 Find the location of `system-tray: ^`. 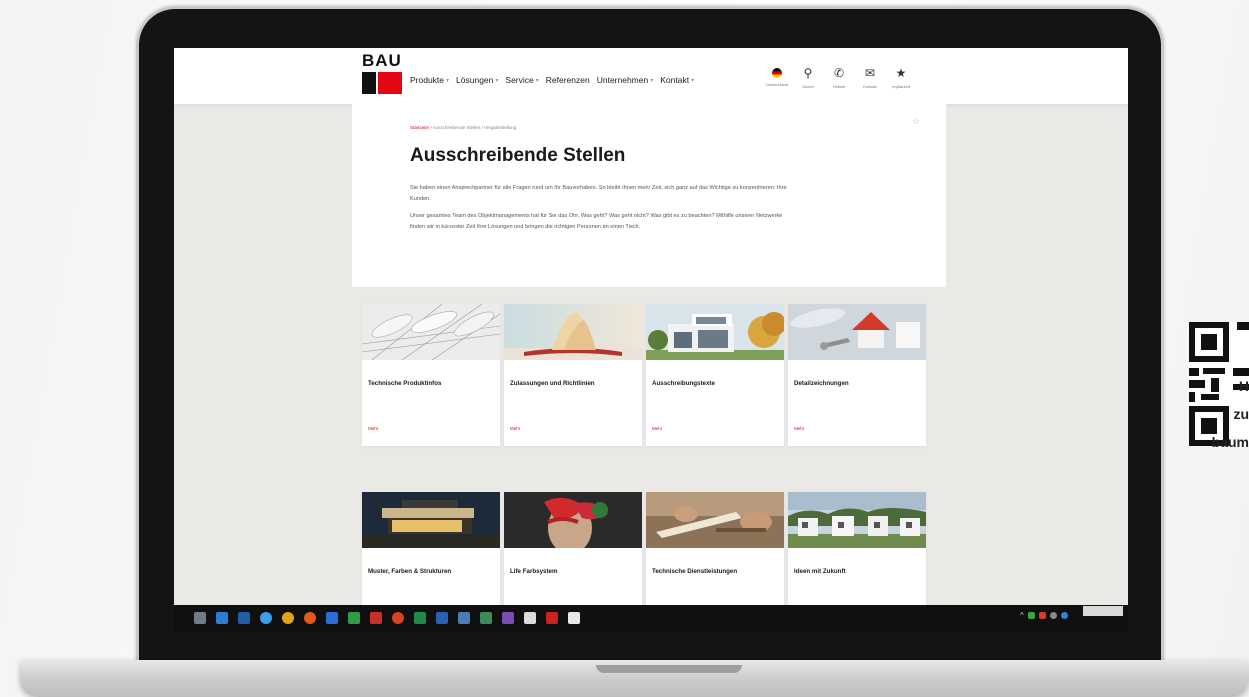

system-tray: ^ is located at coordinates (1044, 615).